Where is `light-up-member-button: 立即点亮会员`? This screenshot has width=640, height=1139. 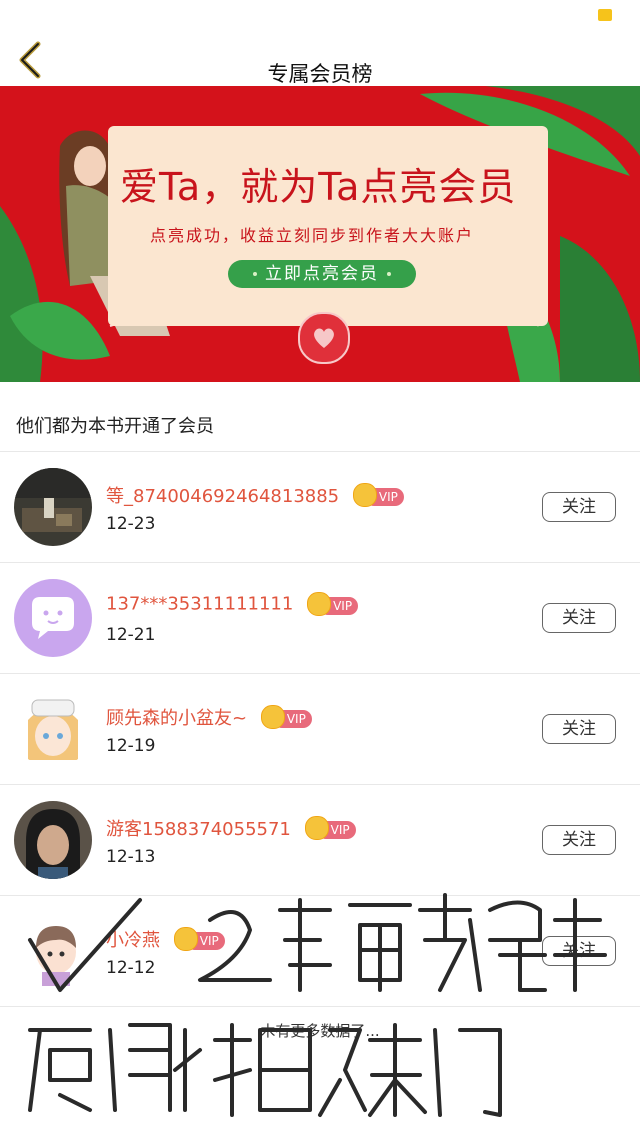 light-up-member-button: 立即点亮会员 is located at coordinates (322, 274).